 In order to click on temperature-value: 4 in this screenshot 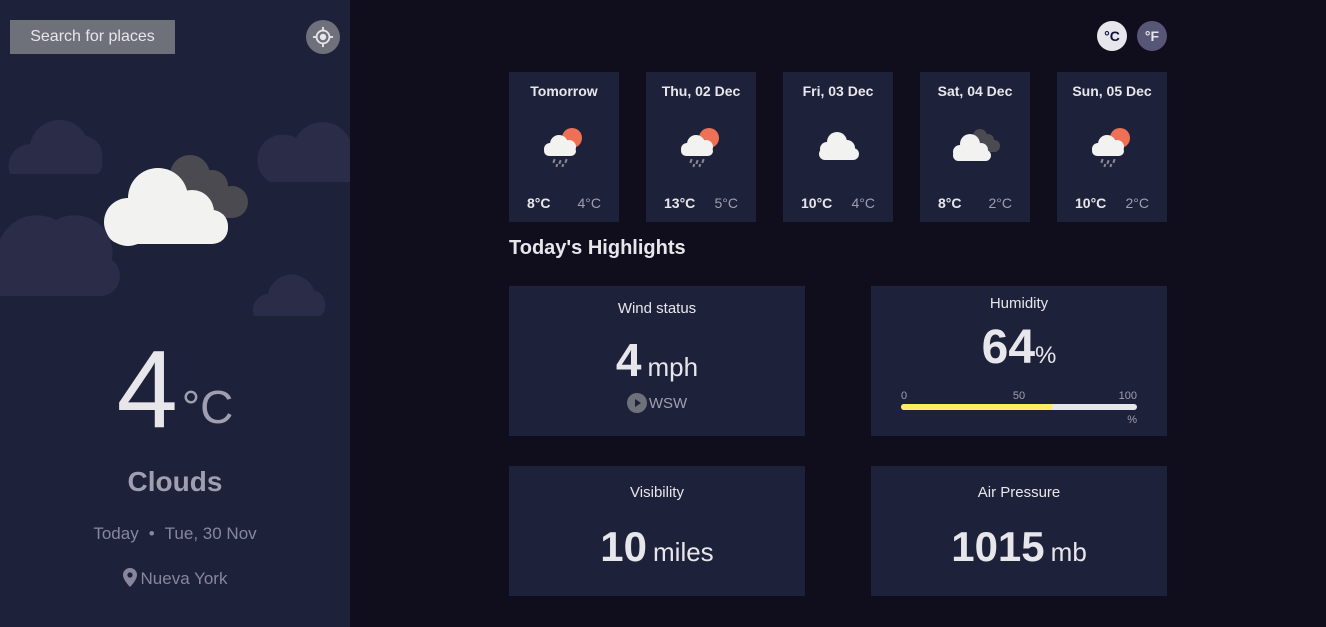, I will do `click(147, 389)`.